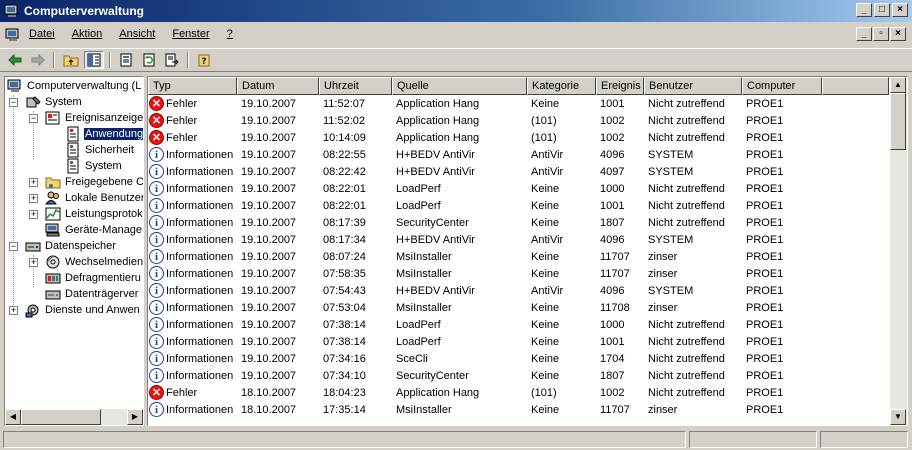  I want to click on refresh-icon, so click(149, 60).